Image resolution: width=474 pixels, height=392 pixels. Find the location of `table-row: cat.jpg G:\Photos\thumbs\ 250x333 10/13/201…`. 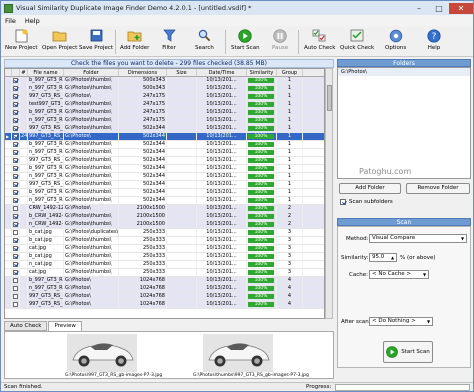

table-row: cat.jpg G:\Photos\thumbs\ 250x333 10/13/201… is located at coordinates (164, 249).